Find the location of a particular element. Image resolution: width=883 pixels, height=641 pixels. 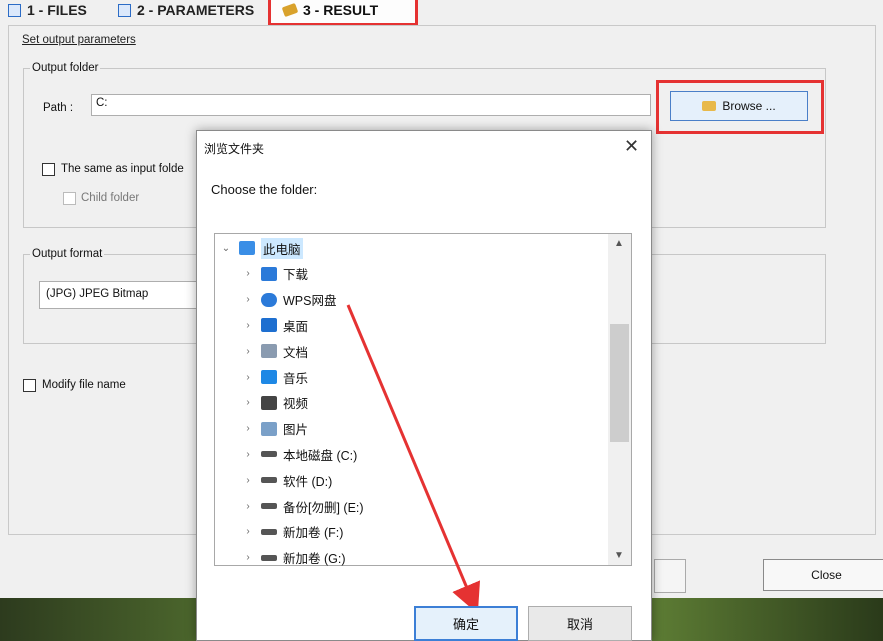

annotation-arrow is located at coordinates (413, 459).